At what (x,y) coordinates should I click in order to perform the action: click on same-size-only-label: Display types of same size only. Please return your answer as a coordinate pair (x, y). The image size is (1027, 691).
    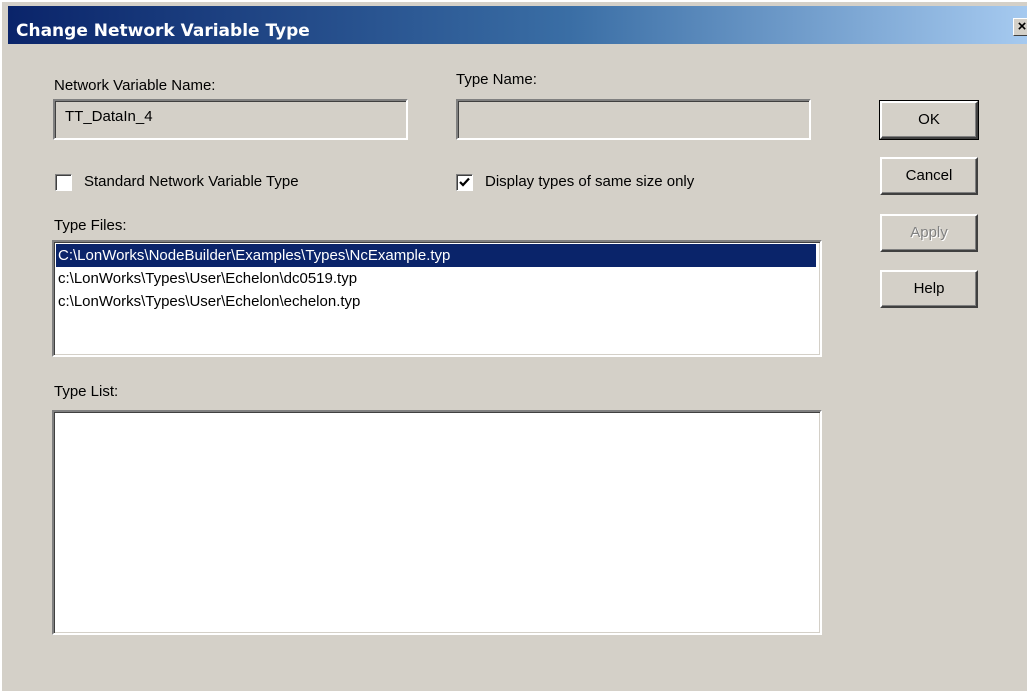
    Looking at the image, I should click on (589, 181).